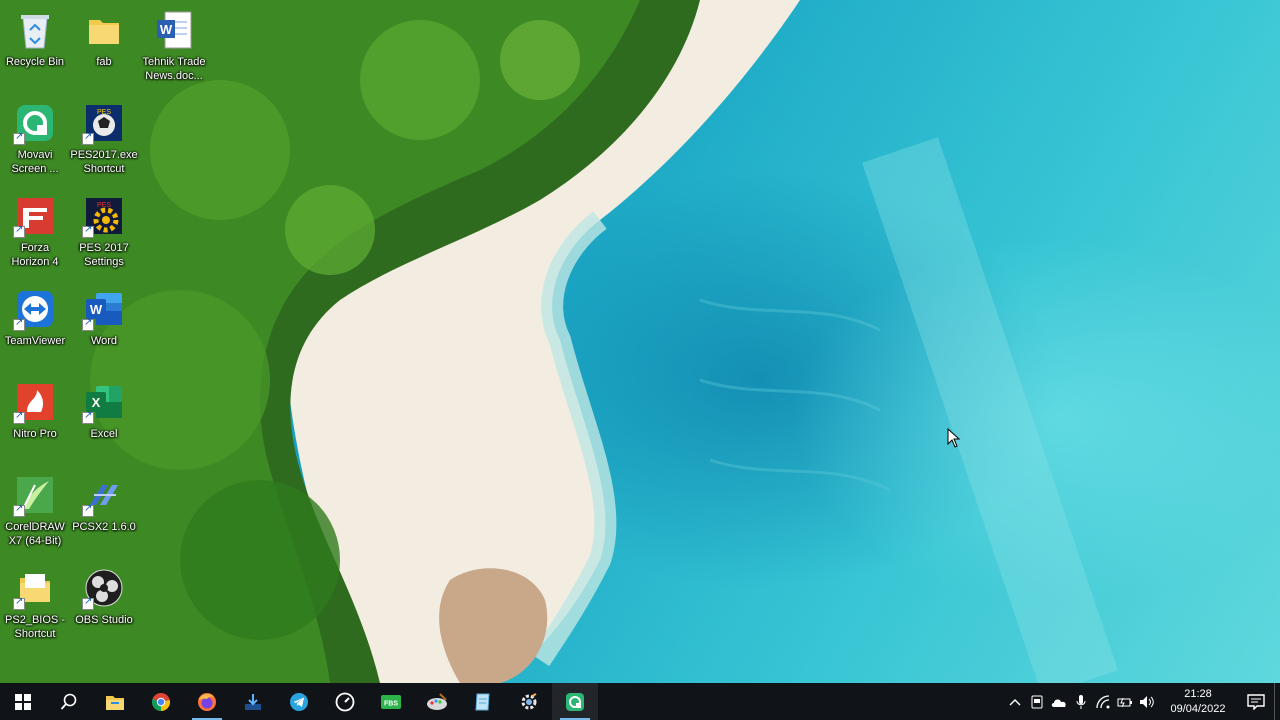  I want to click on desktop-icon-pcsx2: PCSX2 1.6.0, so click(104, 503).